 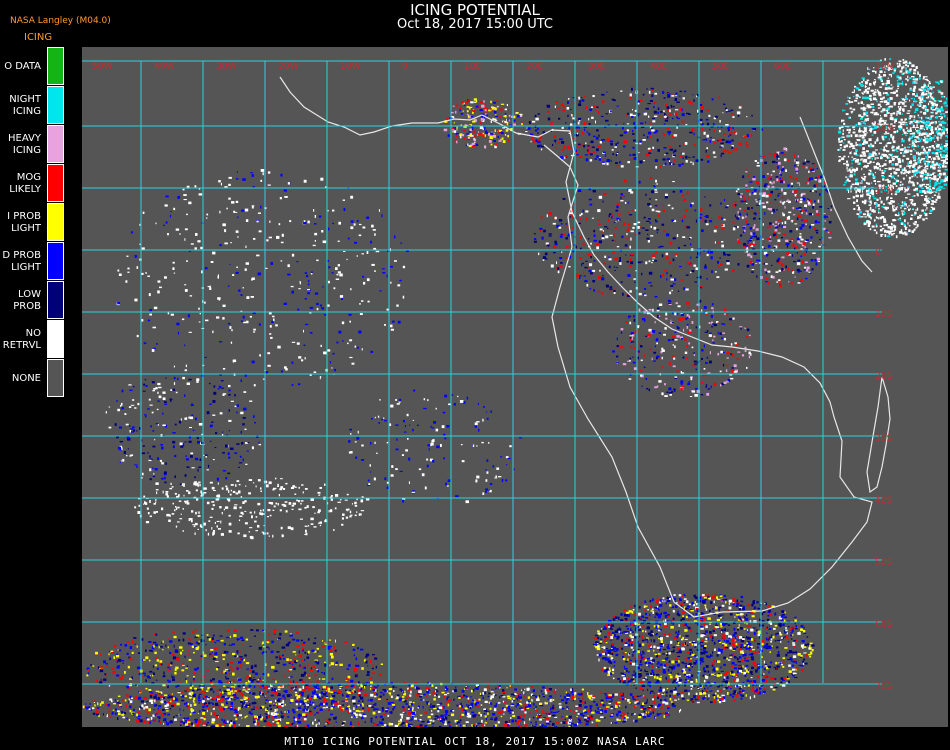 What do you see at coordinates (55, 144) in the screenshot?
I see `legend-swatch` at bounding box center [55, 144].